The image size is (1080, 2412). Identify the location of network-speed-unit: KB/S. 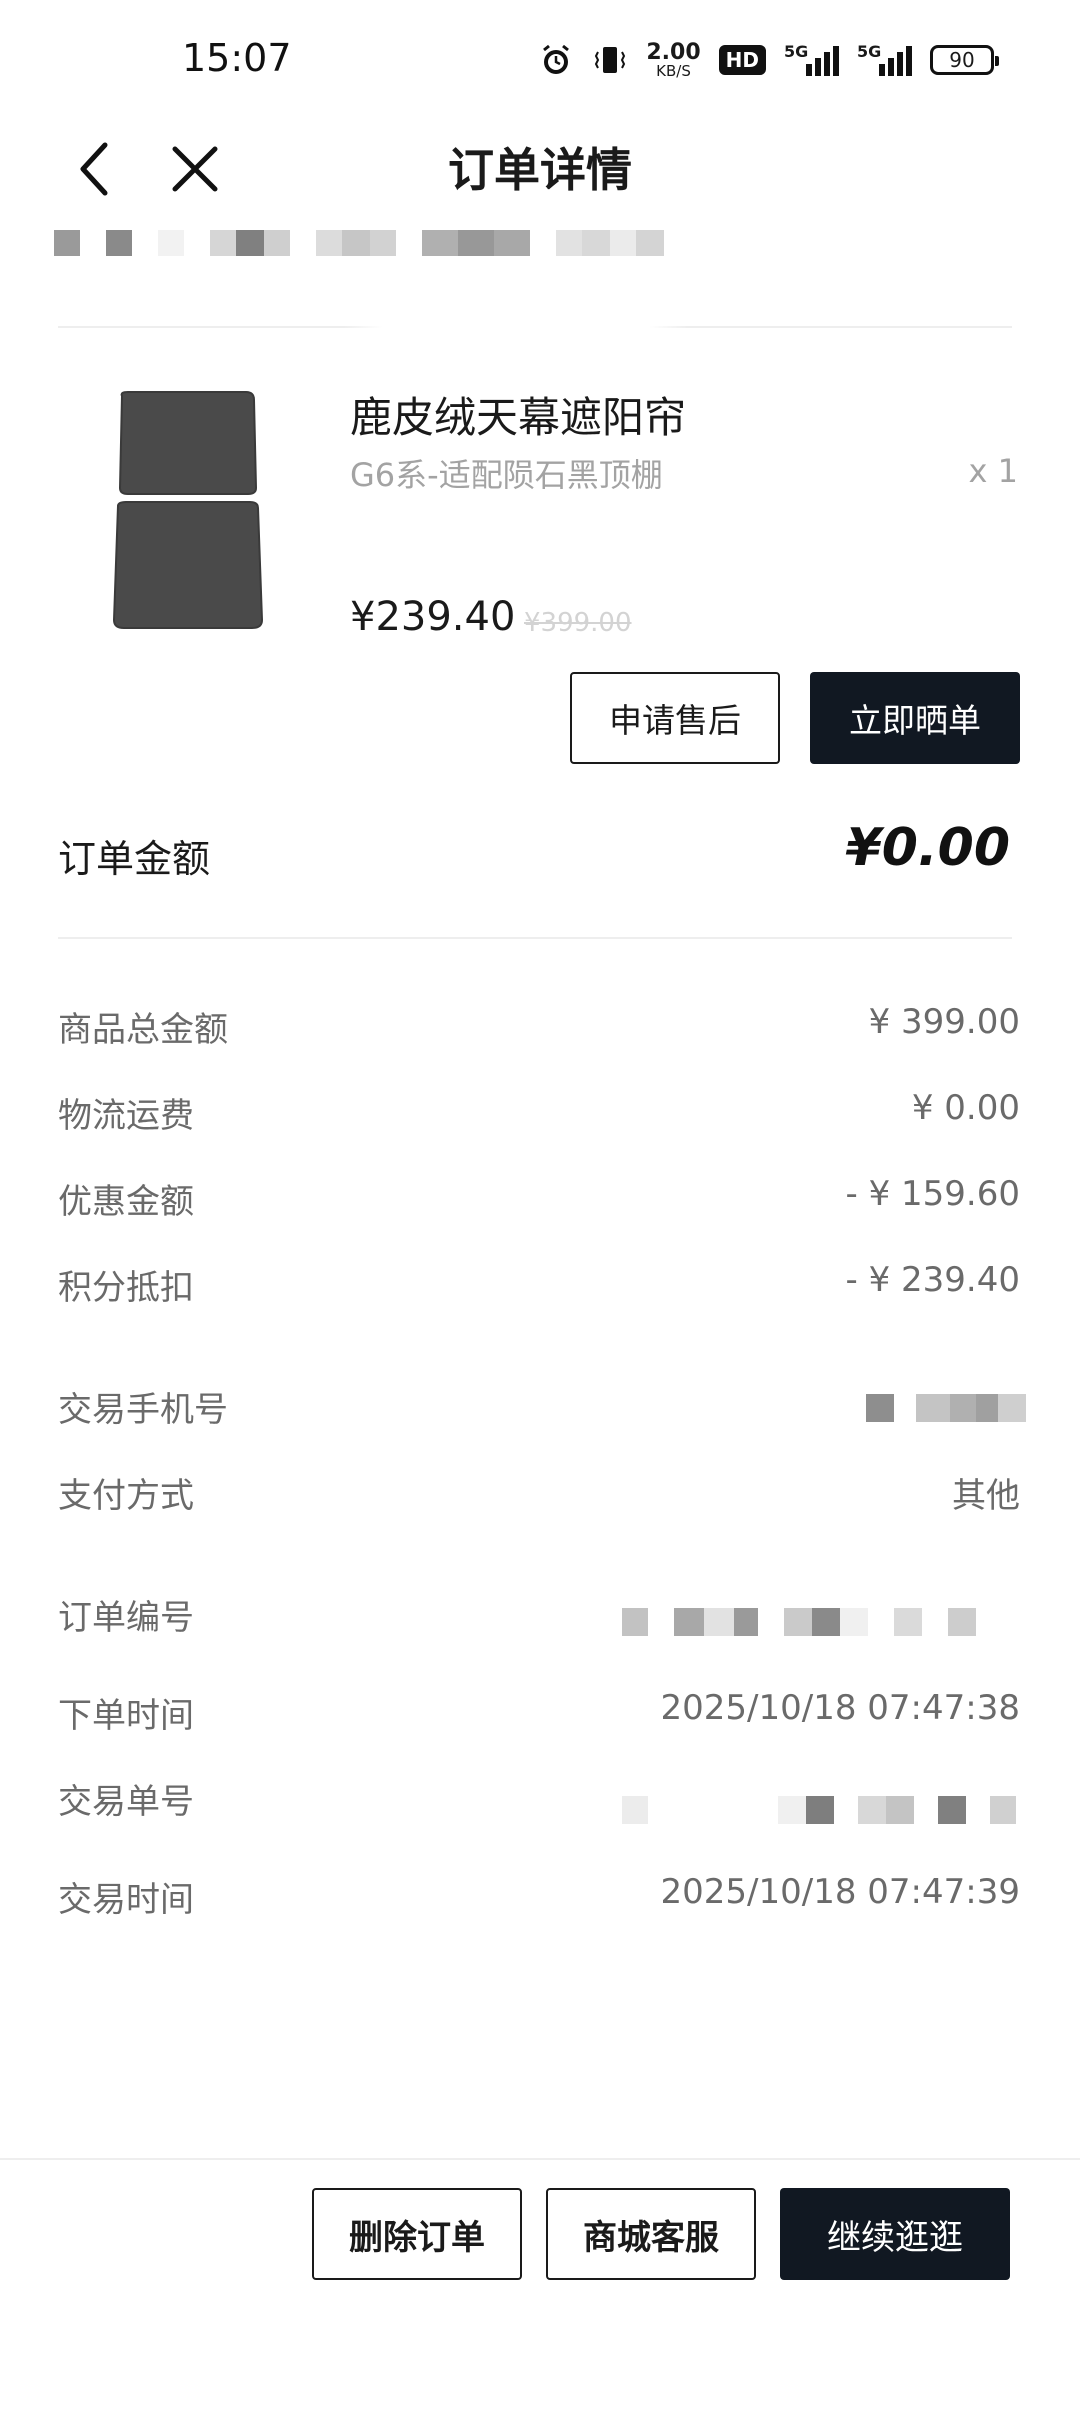
(673, 70).